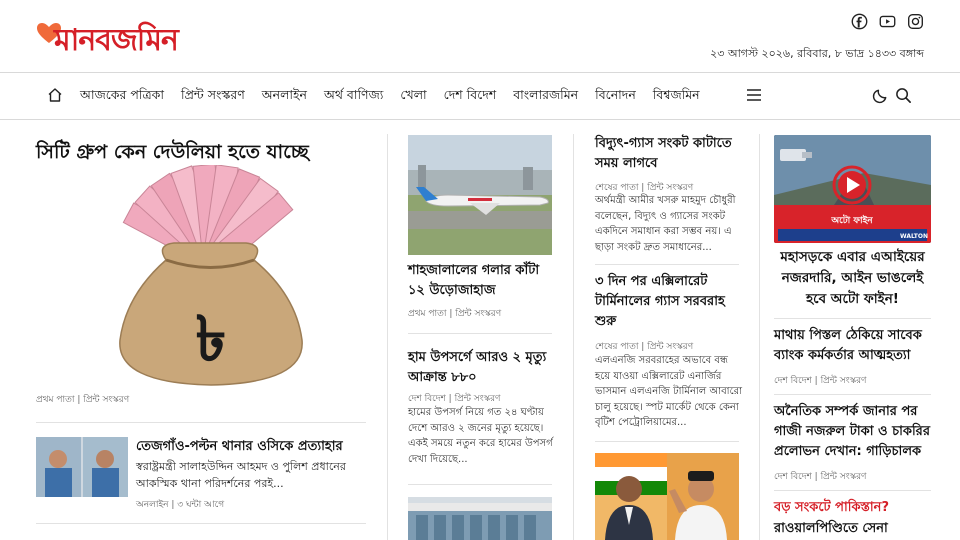 This screenshot has width=960, height=540. Describe the element at coordinates (454, 399) in the screenshot. I see `c2-story2-tag: দেশ বিদেশ | প্রিন্ট সংস্করণ` at that location.